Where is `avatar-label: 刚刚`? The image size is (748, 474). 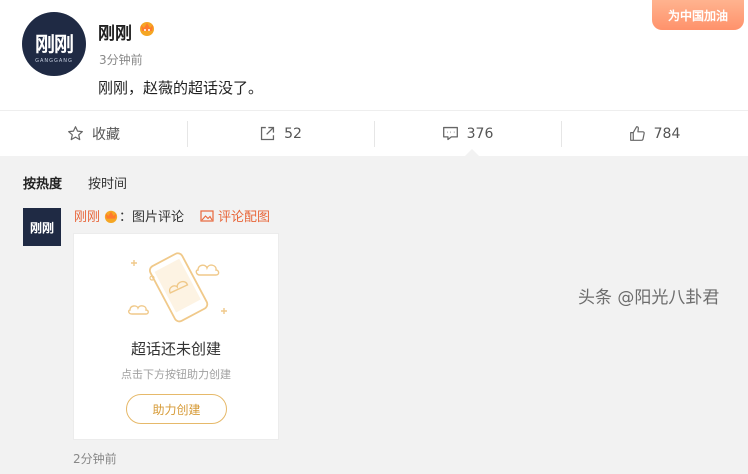 avatar-label: 刚刚 is located at coordinates (54, 44).